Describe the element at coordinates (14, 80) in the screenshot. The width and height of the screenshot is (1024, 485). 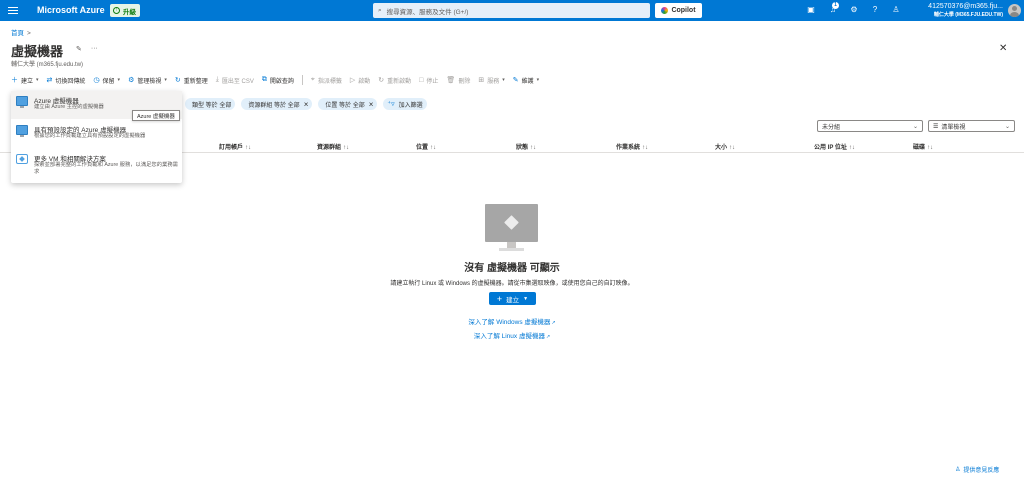
I see `plus-icon: ＋` at that location.